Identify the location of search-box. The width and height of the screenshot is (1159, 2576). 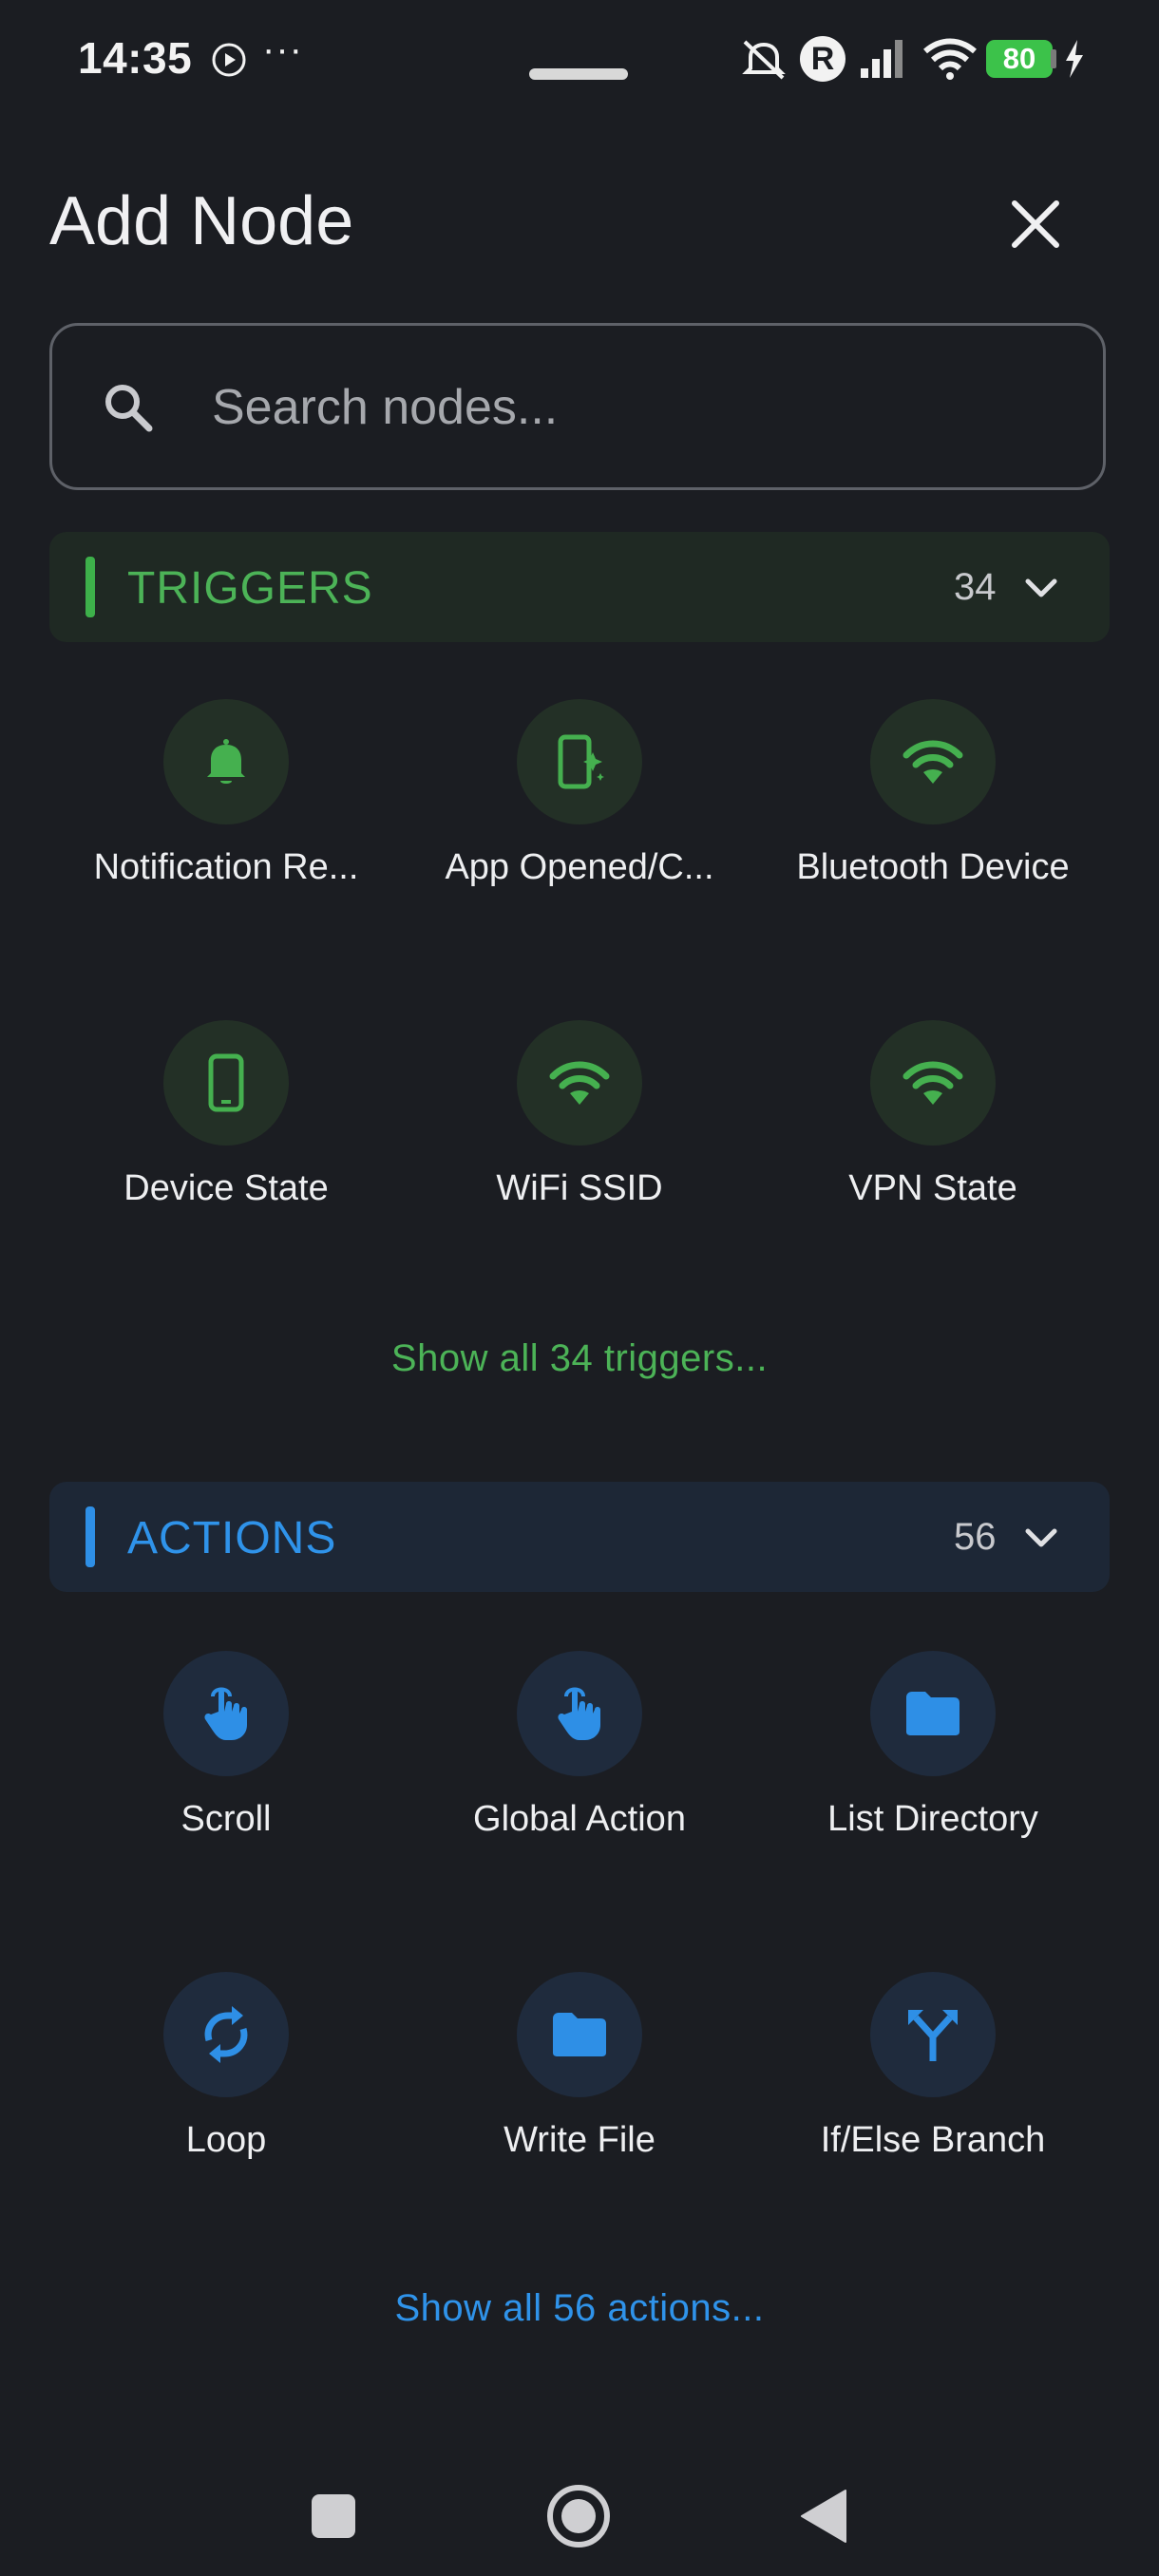
(577, 406).